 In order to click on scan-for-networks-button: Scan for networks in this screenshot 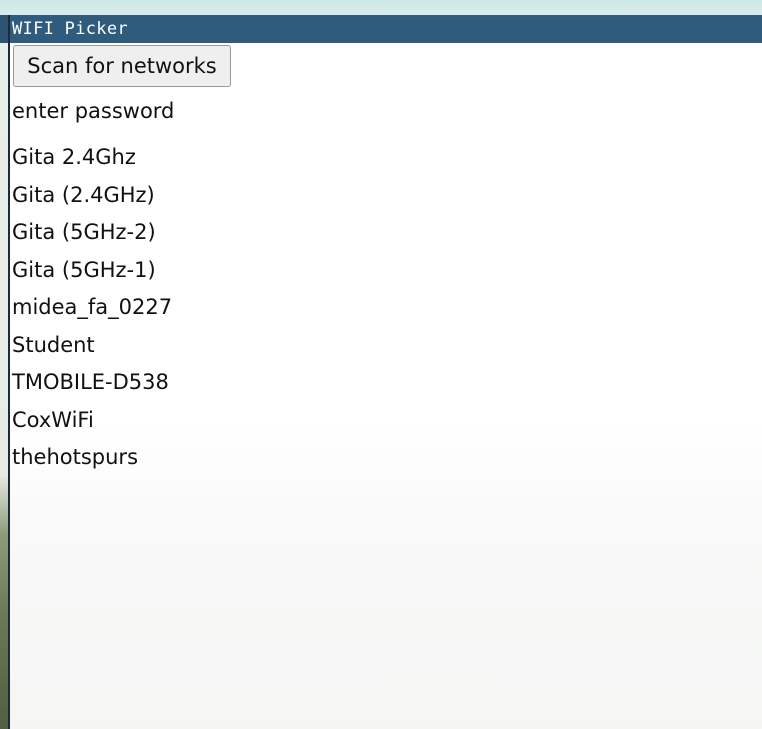, I will do `click(122, 66)`.